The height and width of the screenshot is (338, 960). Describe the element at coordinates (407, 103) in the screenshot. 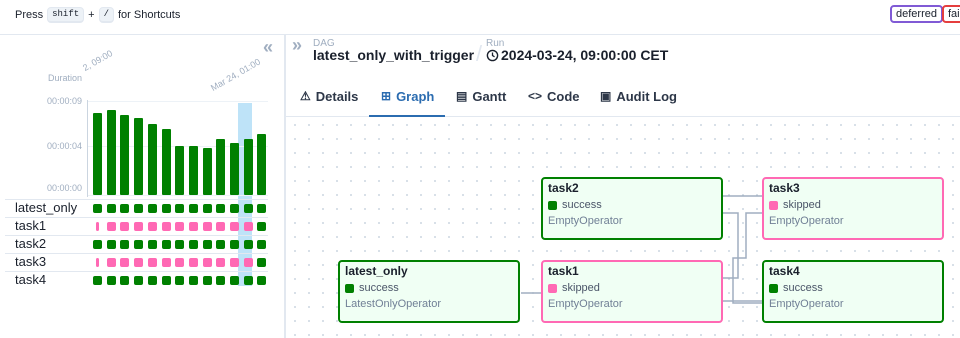

I see `tab-graph: ⊞ Graph` at that location.